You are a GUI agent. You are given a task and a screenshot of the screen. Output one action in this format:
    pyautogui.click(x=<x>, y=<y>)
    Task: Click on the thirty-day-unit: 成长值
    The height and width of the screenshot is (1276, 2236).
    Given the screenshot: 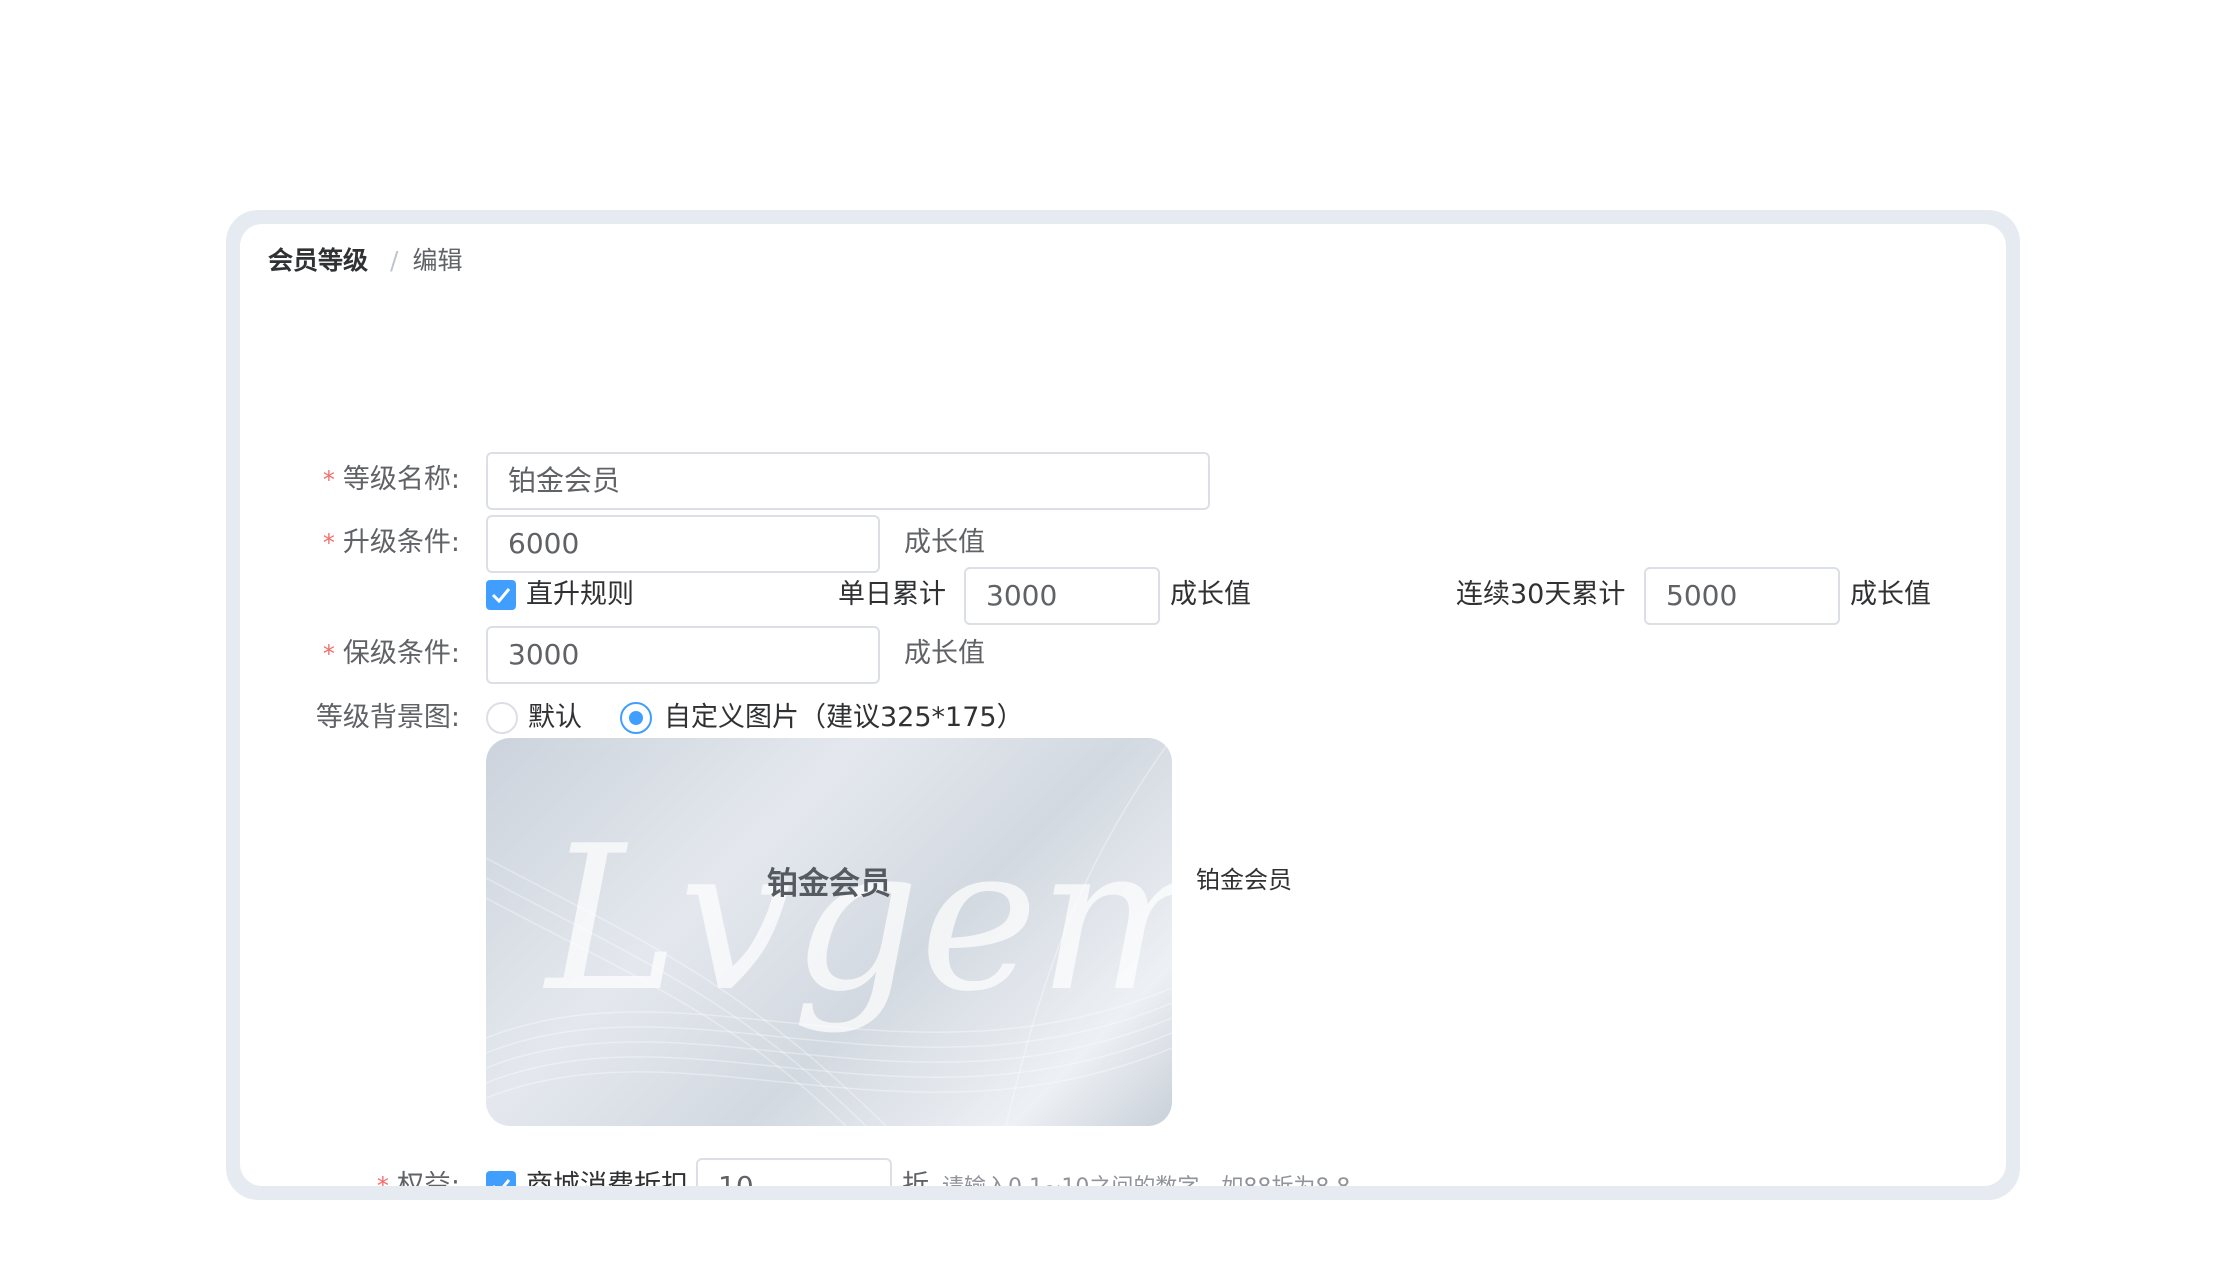 What is the action you would take?
    pyautogui.click(x=1890, y=594)
    